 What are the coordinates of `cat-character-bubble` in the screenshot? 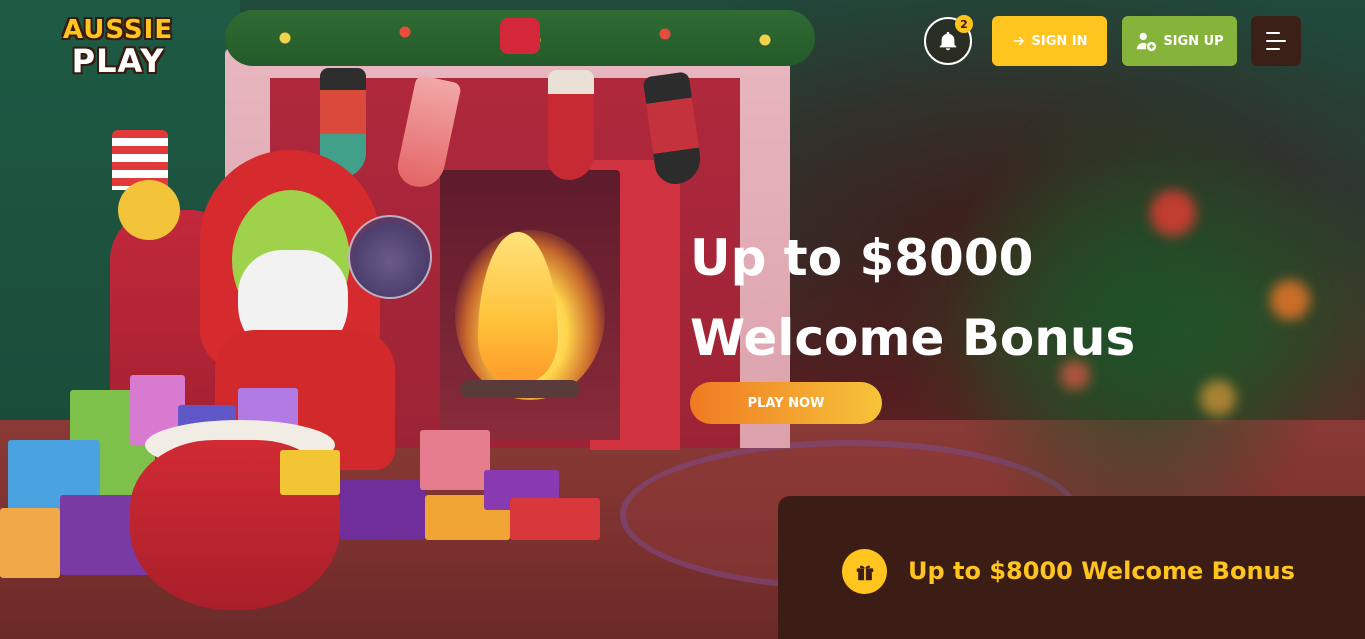 It's located at (390, 257).